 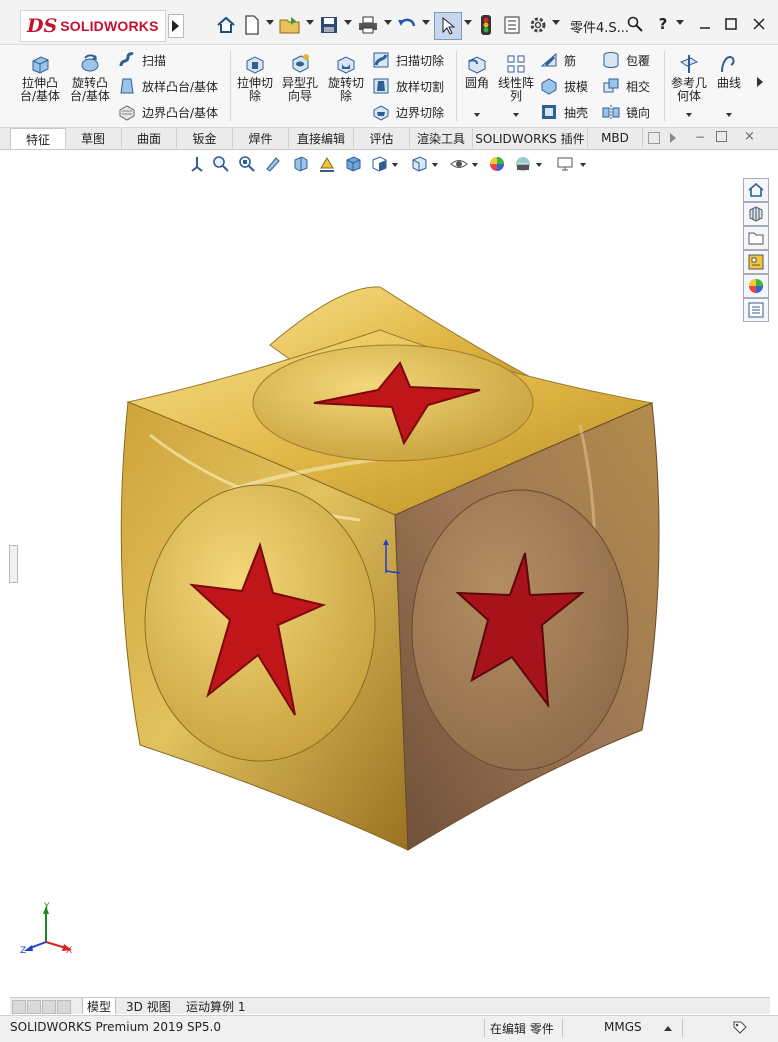 What do you see at coordinates (538, 25) in the screenshot?
I see `gear-icon` at bounding box center [538, 25].